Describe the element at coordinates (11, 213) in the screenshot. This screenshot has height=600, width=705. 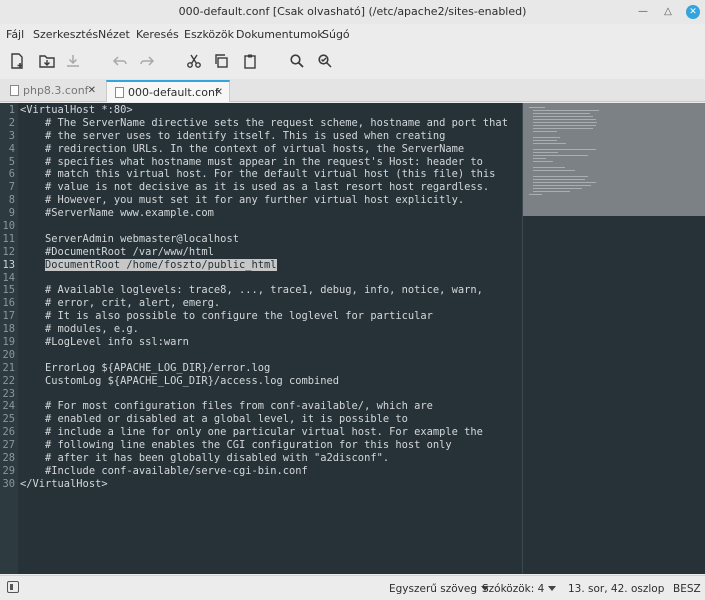
I see `line-number: 9` at that location.